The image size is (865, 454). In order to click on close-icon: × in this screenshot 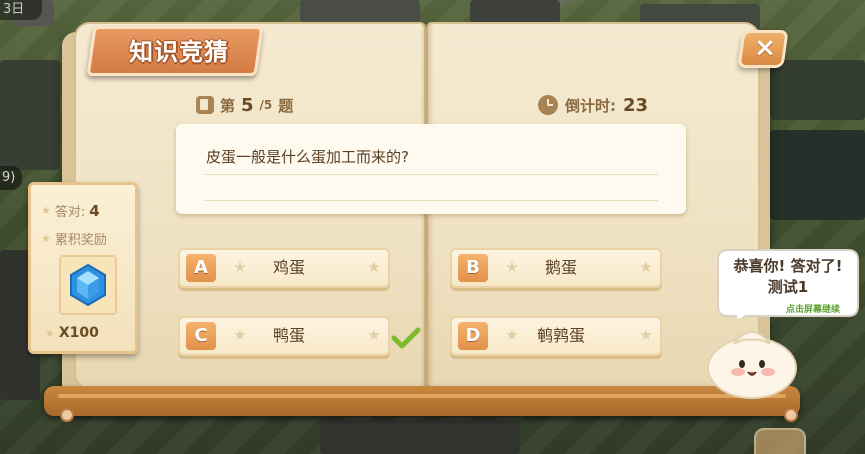, I will do `click(765, 48)`.